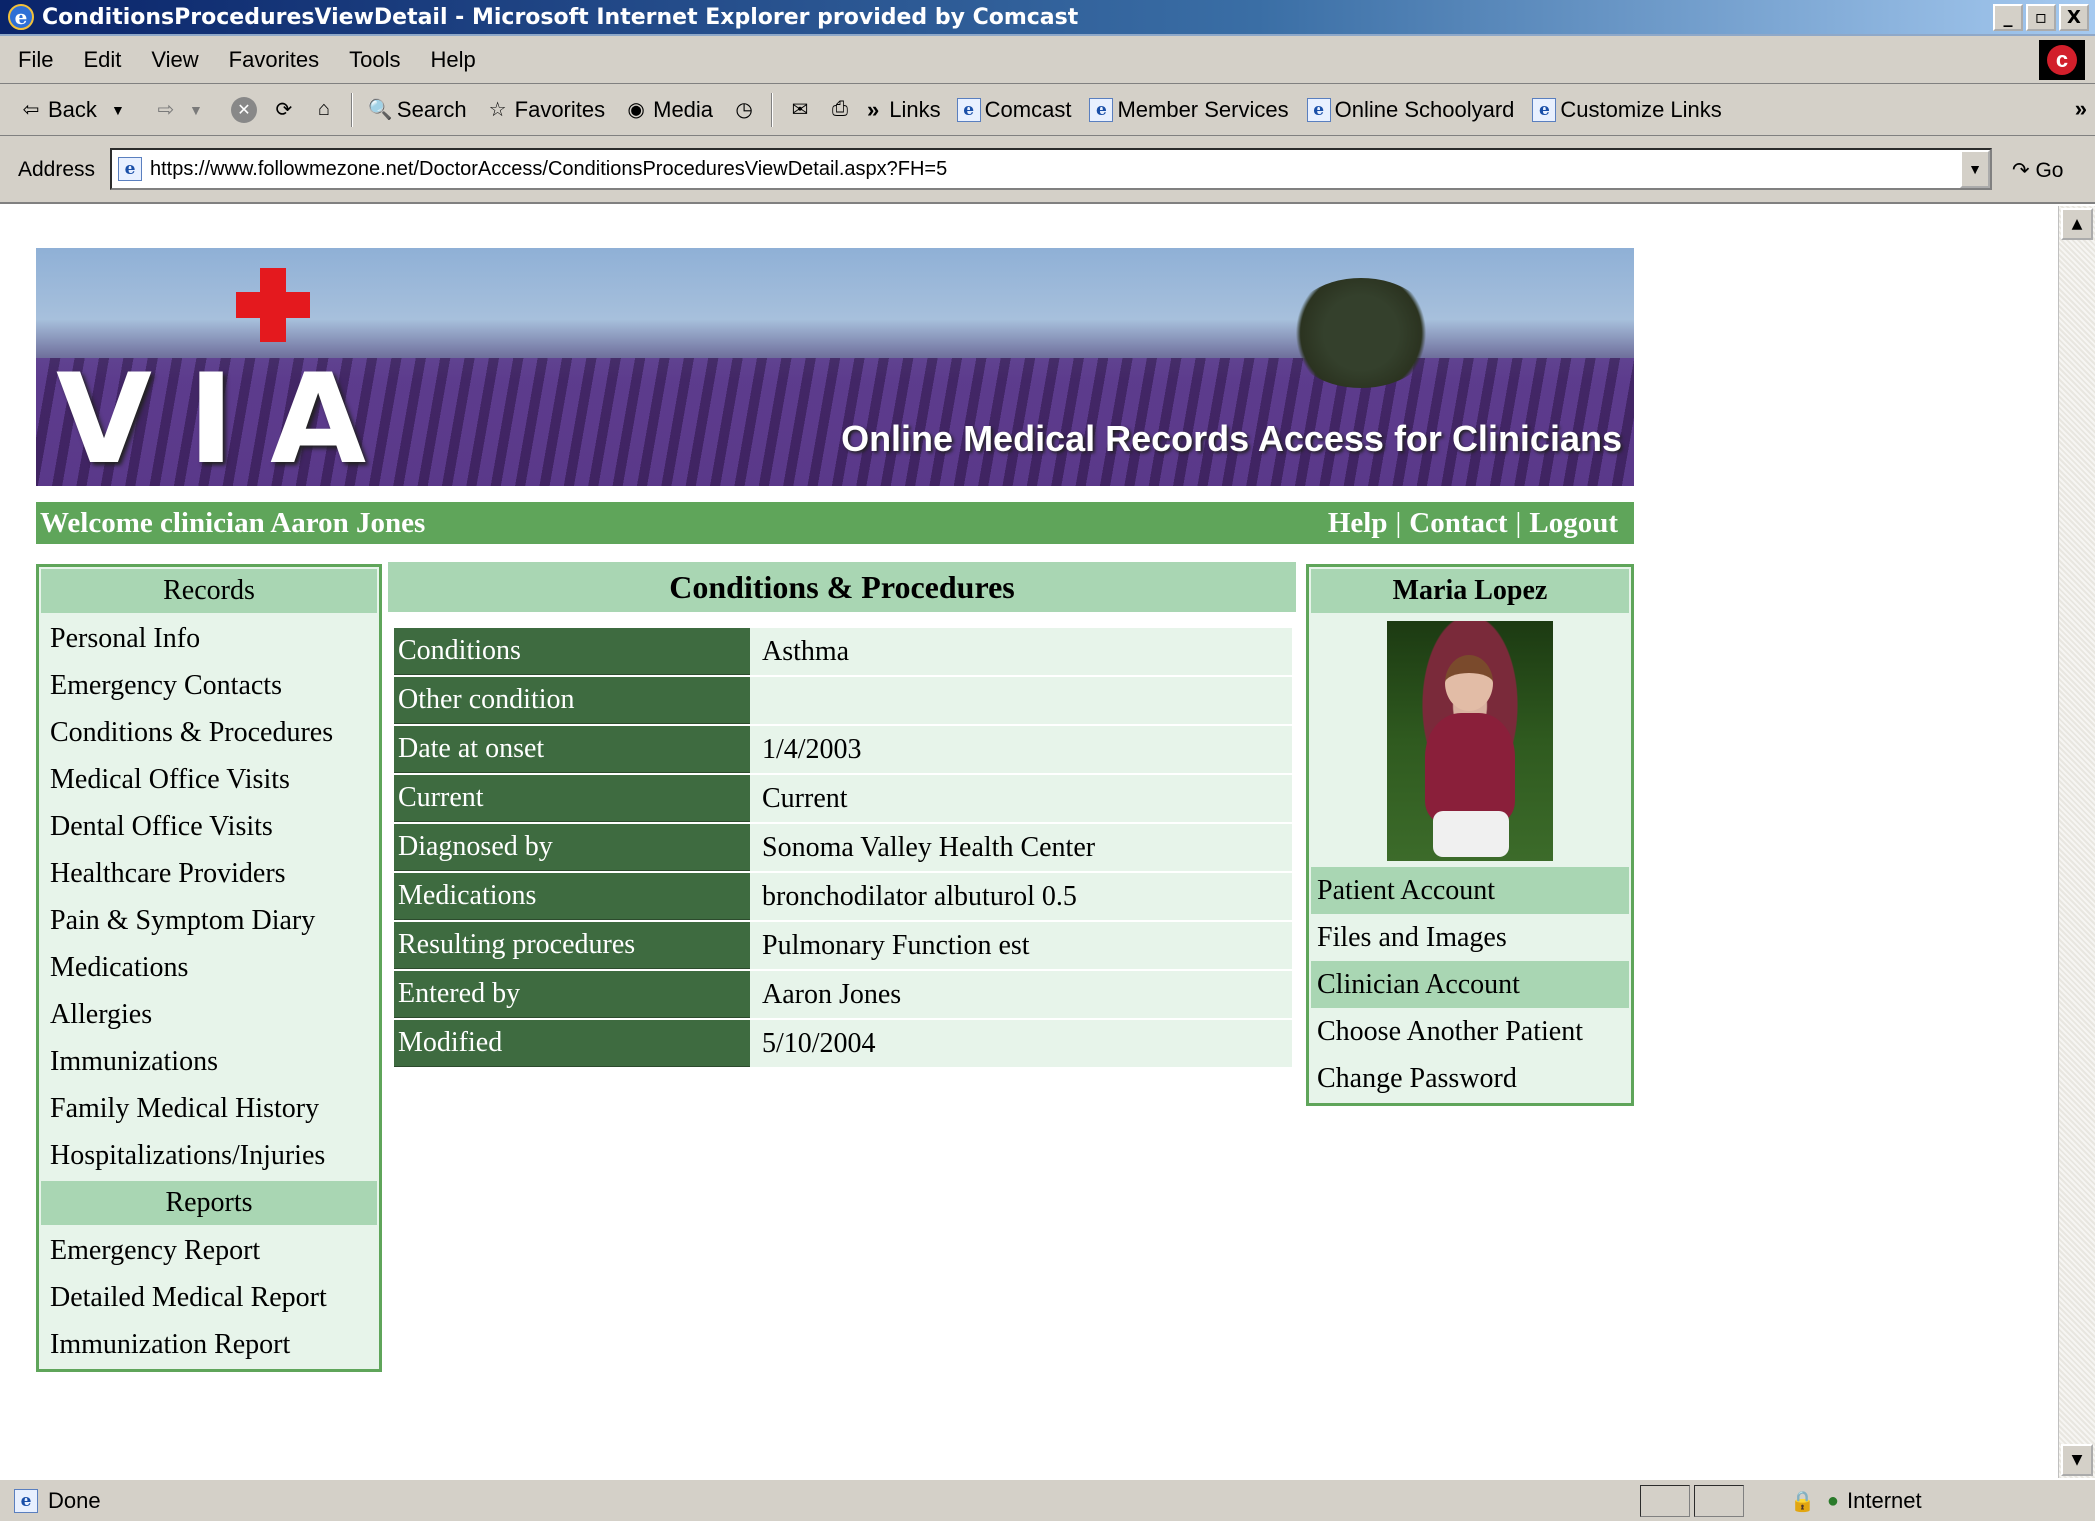 The image size is (2095, 1521). What do you see at coordinates (545, 110) in the screenshot?
I see `favorites-button: ☆ Favorites` at bounding box center [545, 110].